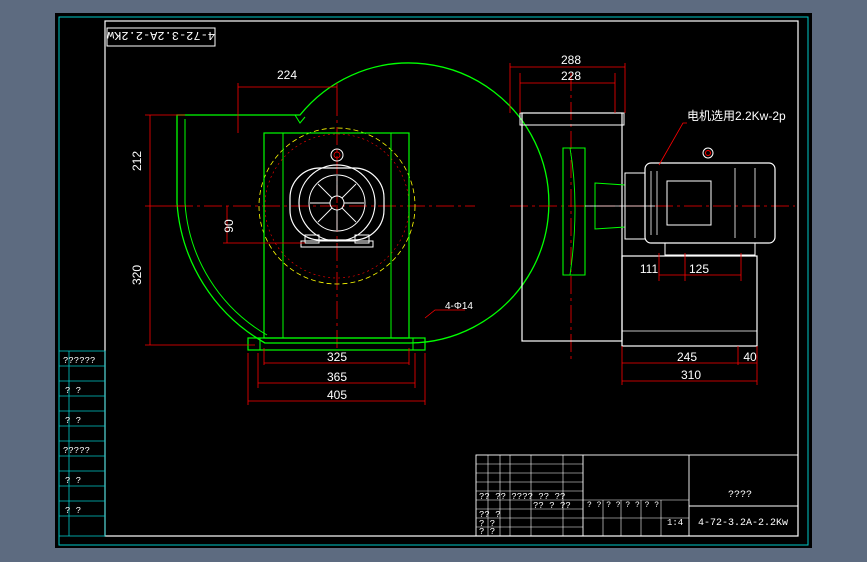 This screenshot has height=562, width=867. I want to click on dim-40: 40, so click(750, 357).